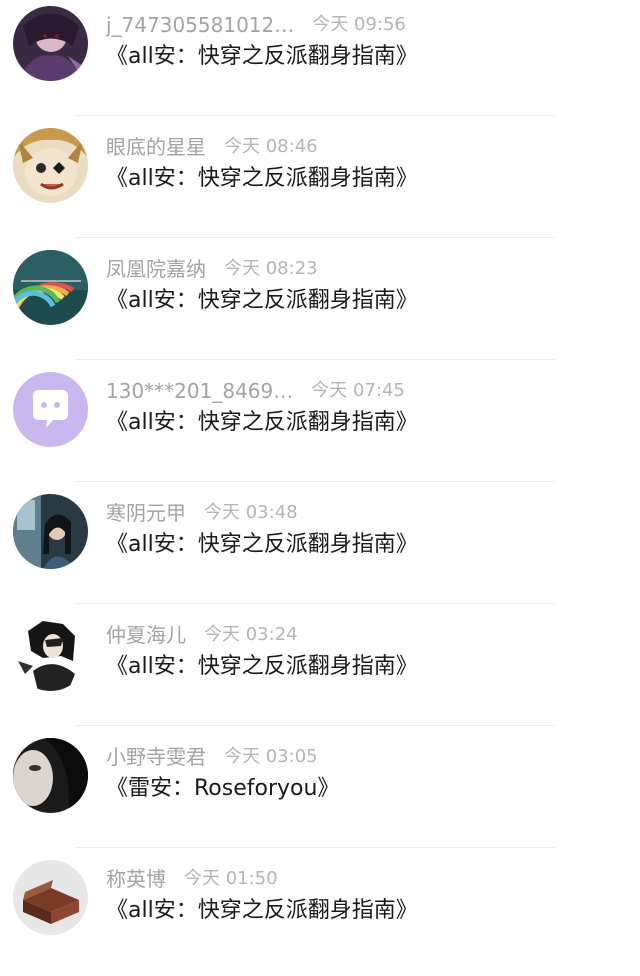  I want to click on timestamp: 今天 08:23, so click(271, 268).